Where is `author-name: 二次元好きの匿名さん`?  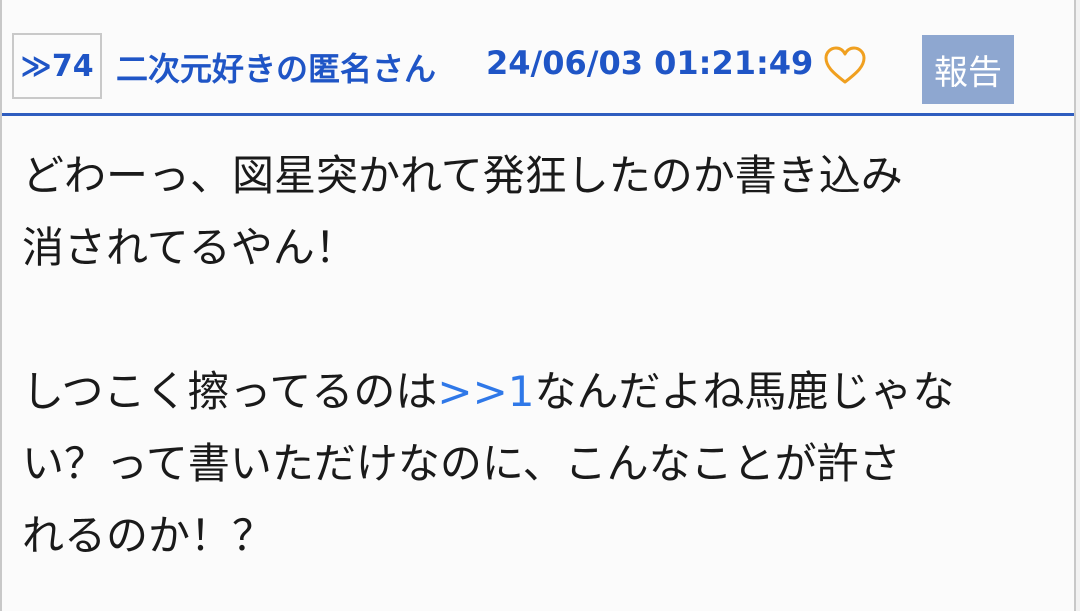 author-name: 二次元好きの匿名さん is located at coordinates (276, 69).